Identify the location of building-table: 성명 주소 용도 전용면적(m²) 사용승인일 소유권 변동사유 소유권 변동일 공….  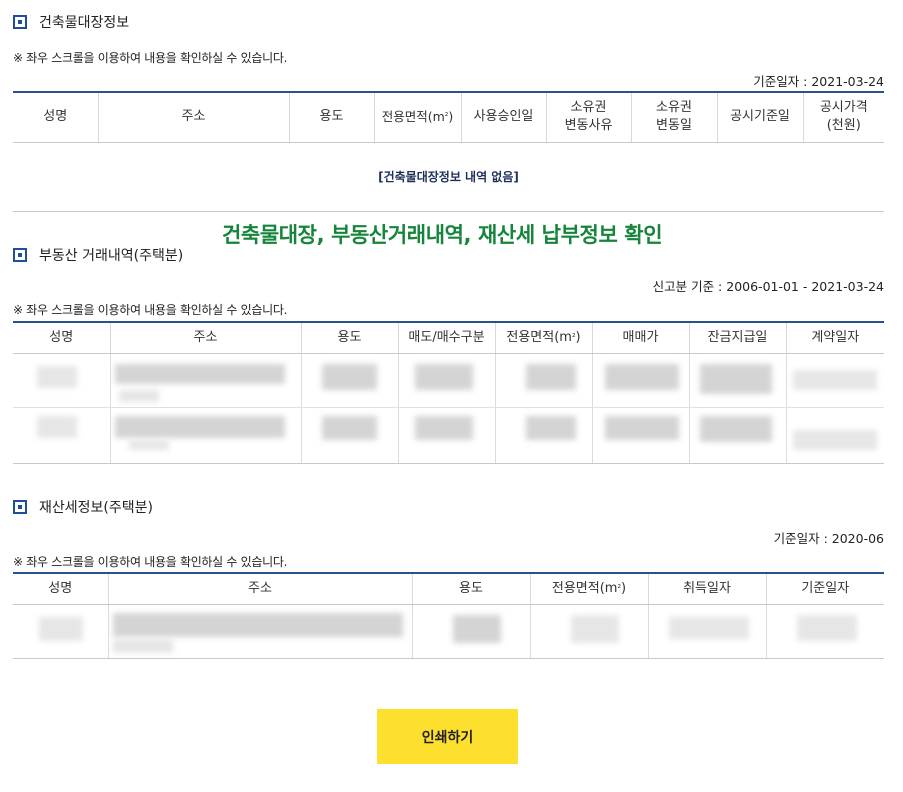
(448, 151).